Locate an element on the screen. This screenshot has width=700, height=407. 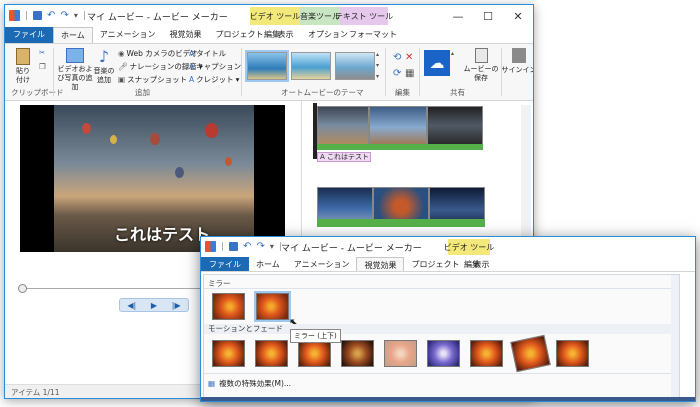
popup-title-bar: | ↶ ↷ ▾ | マイ ムービー - ムービー メーカー ビデオ ツール is located at coordinates (448, 247).